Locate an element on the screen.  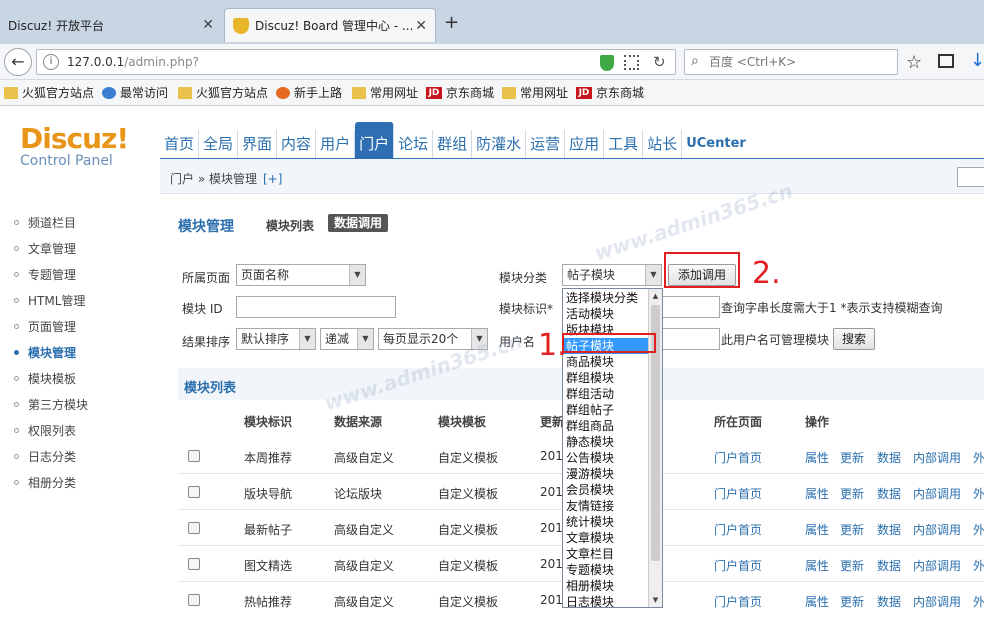
dropdown-option: 文章模块 is located at coordinates (606, 538).